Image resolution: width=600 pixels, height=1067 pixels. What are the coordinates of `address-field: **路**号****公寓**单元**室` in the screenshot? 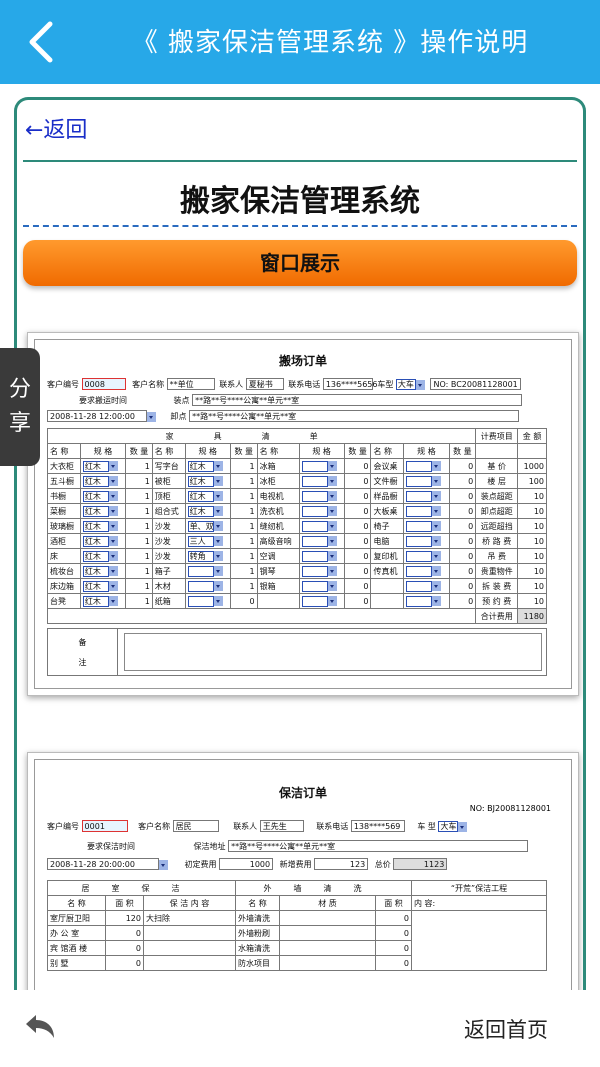 It's located at (378, 846).